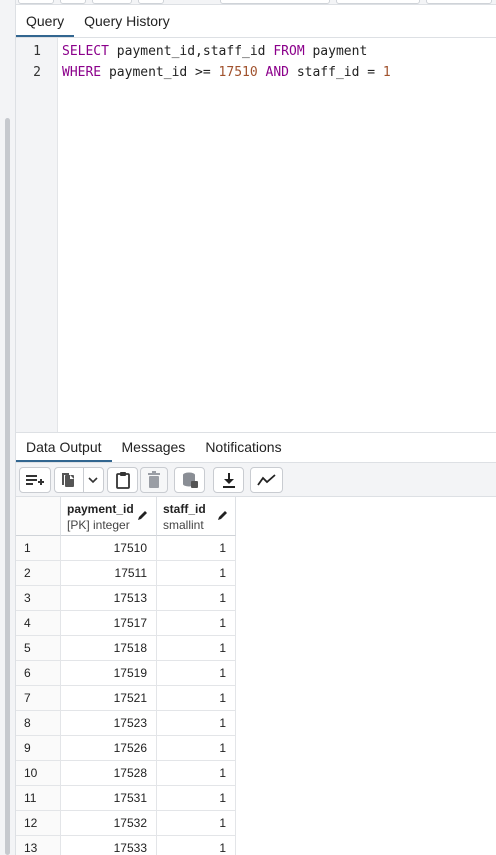 This screenshot has width=496, height=855. Describe the element at coordinates (38, 823) in the screenshot. I see `row-number: 12` at that location.